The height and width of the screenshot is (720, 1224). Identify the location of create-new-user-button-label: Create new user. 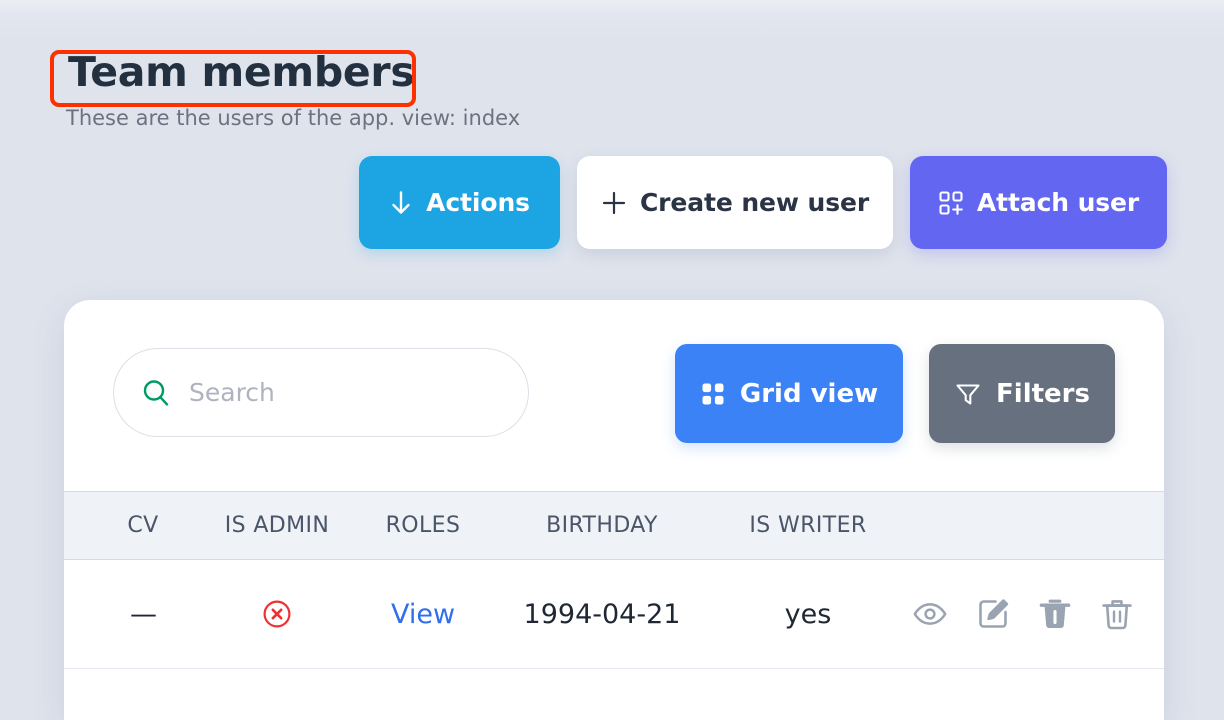
(754, 202).